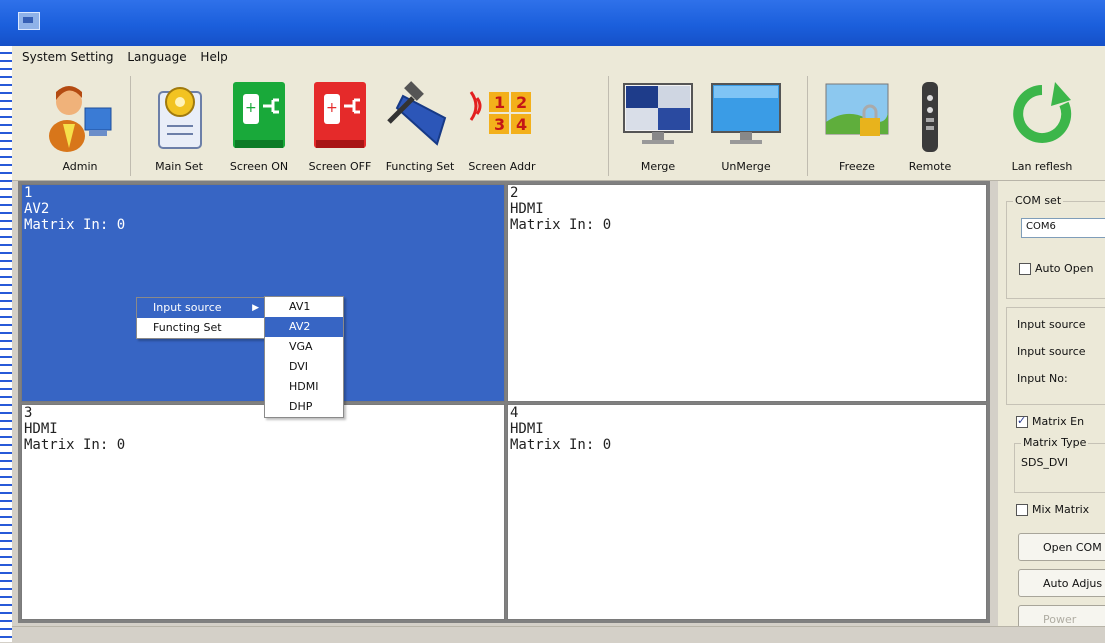 This screenshot has height=643, width=1105. Describe the element at coordinates (179, 166) in the screenshot. I see `main-set-label: Main Set` at that location.